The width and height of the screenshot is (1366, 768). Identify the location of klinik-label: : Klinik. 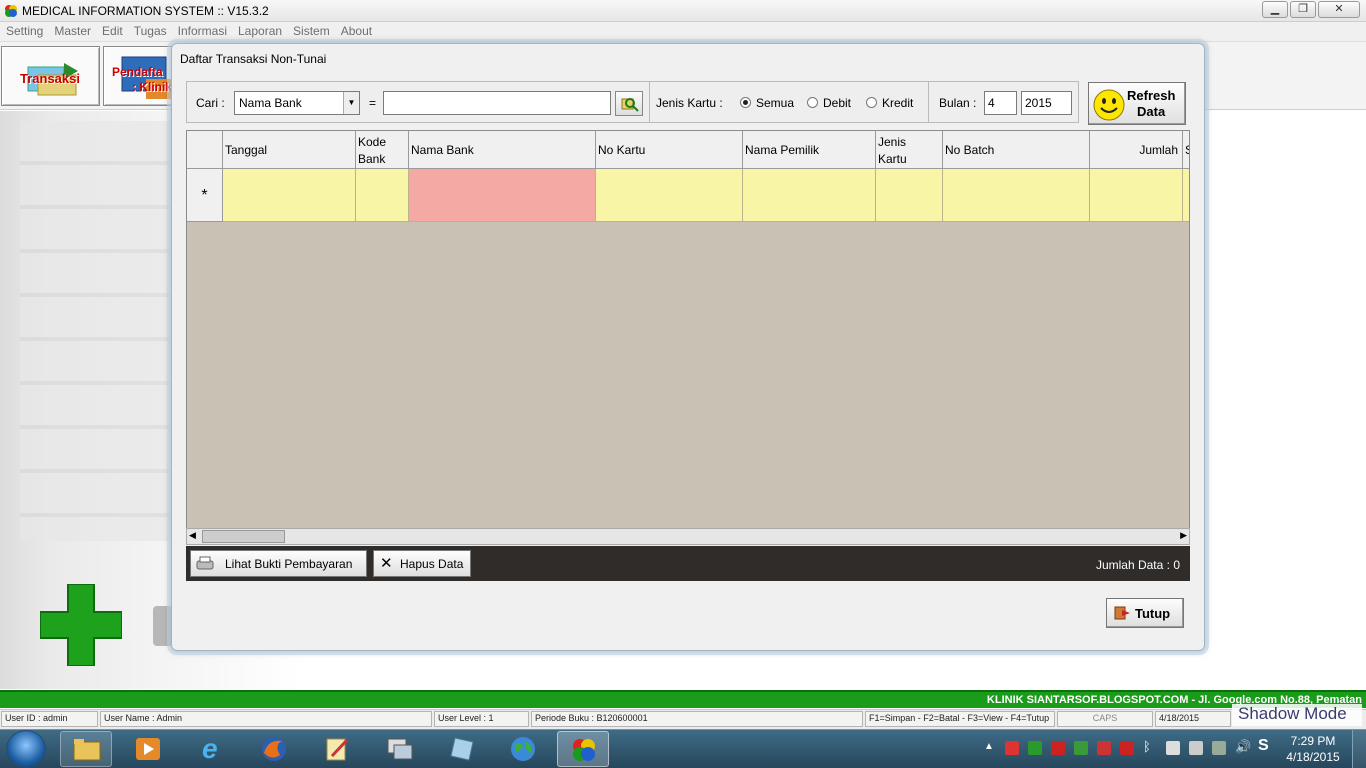
(152, 87).